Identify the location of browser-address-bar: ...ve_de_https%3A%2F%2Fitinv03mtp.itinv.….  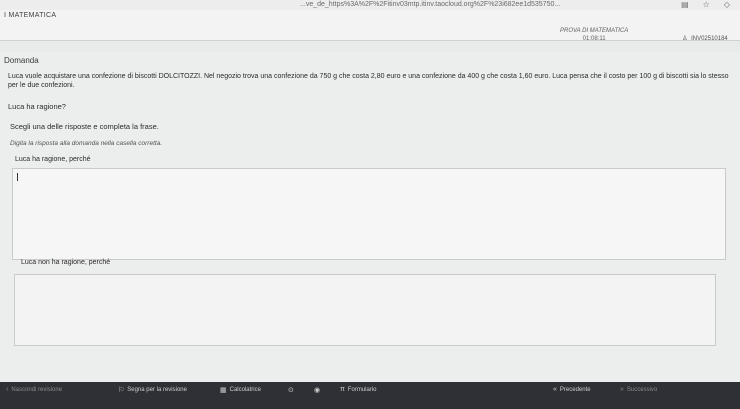
(370, 5).